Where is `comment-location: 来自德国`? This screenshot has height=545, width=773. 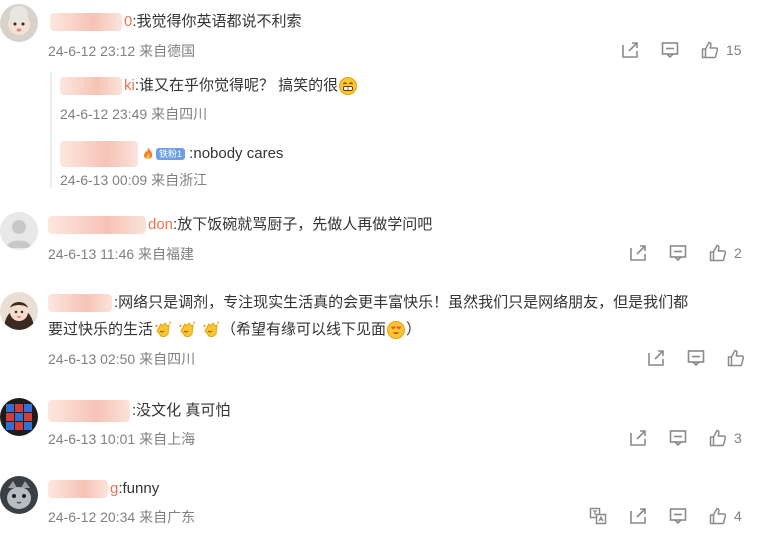 comment-location: 来自德国 is located at coordinates (167, 51).